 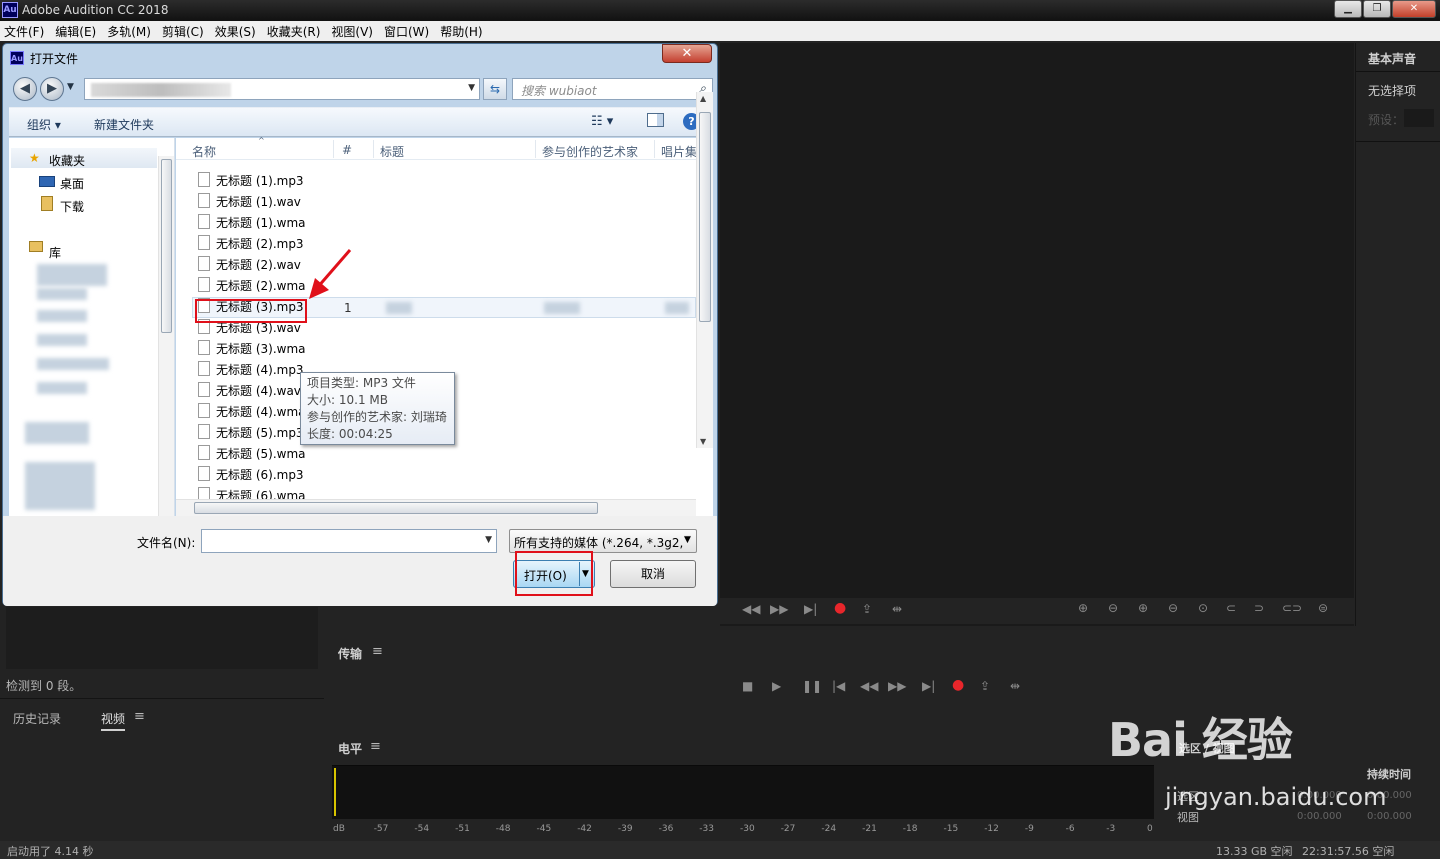 What do you see at coordinates (129, 31) in the screenshot?
I see `menu-multitrack: 多轨(M)` at bounding box center [129, 31].